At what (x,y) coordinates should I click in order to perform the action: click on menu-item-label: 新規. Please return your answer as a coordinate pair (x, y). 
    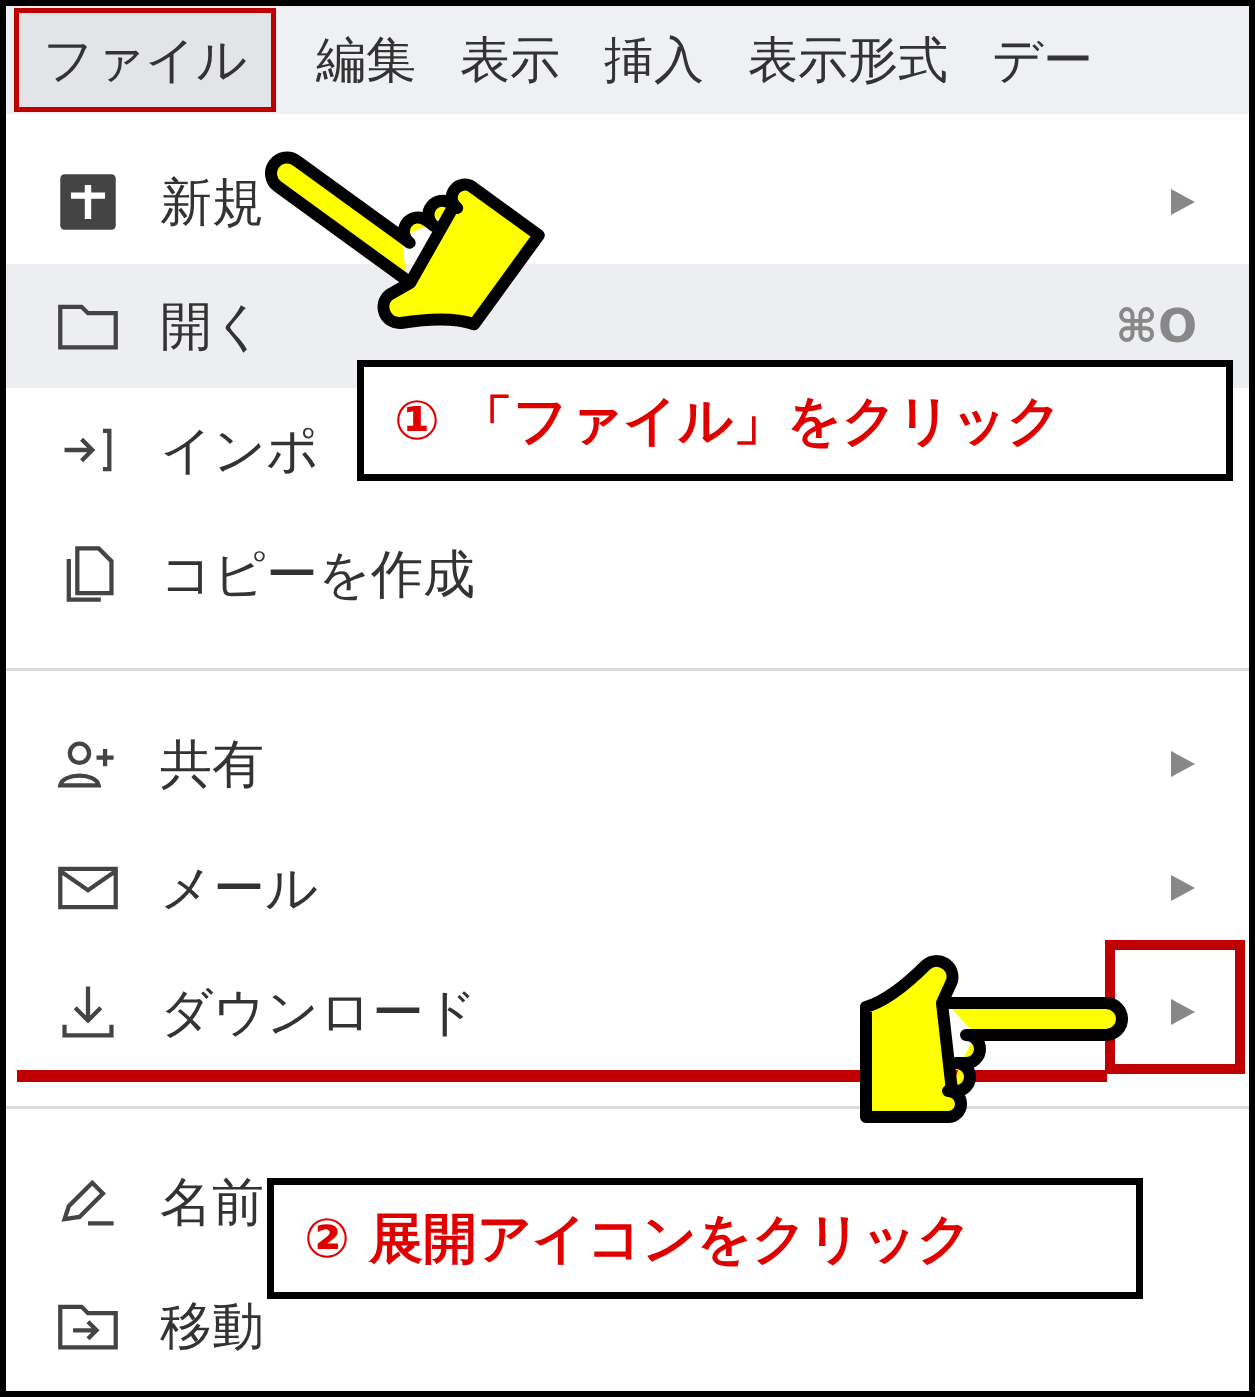
    Looking at the image, I should click on (212, 202).